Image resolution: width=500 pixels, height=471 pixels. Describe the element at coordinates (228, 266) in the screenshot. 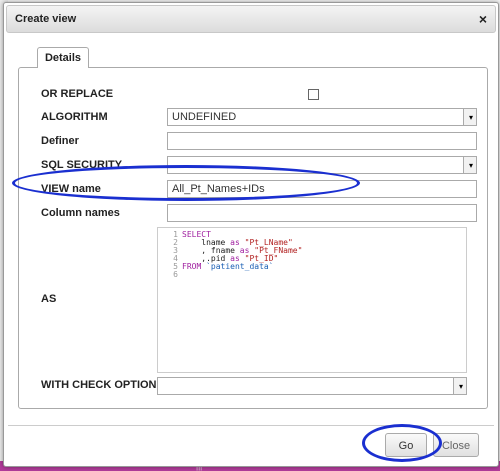

I see `code-line: FROM `patient_data`` at that location.